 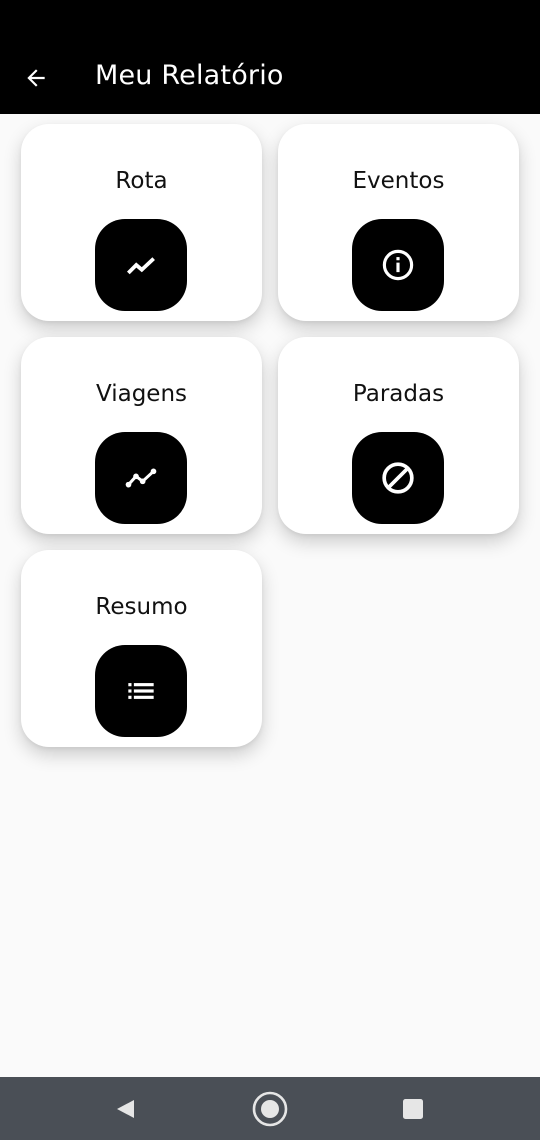 I want to click on rota-button, so click(x=141, y=265).